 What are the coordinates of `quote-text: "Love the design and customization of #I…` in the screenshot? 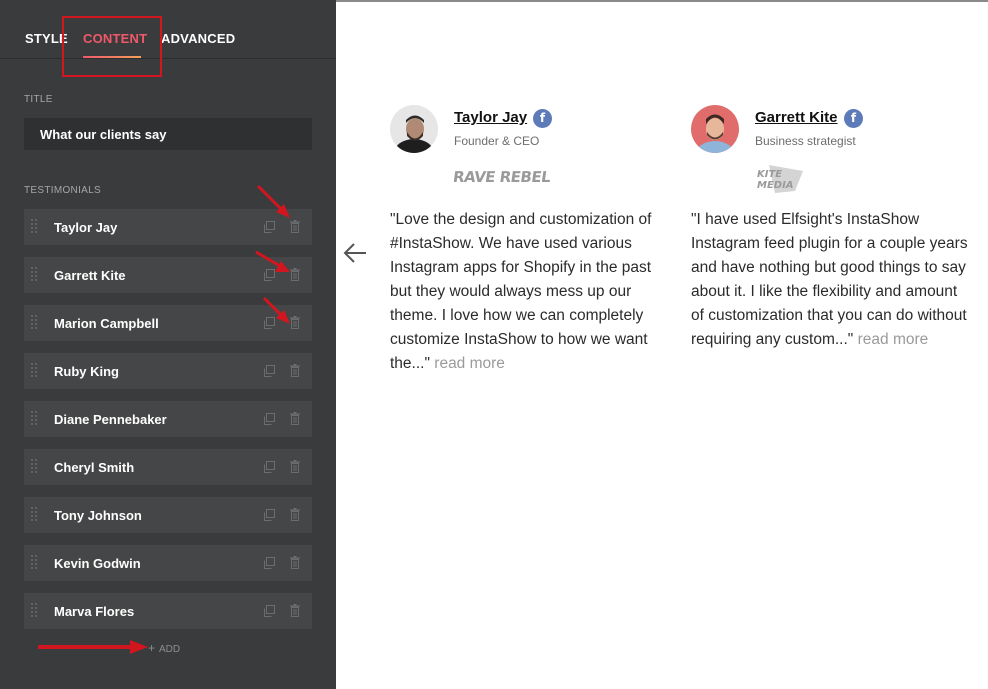 It's located at (521, 291).